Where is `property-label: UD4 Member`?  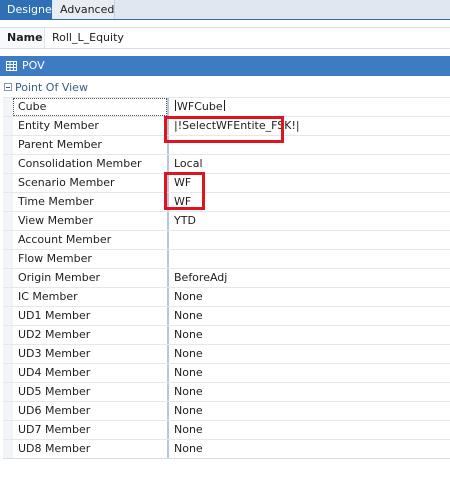
property-label: UD4 Member is located at coordinates (54, 372).